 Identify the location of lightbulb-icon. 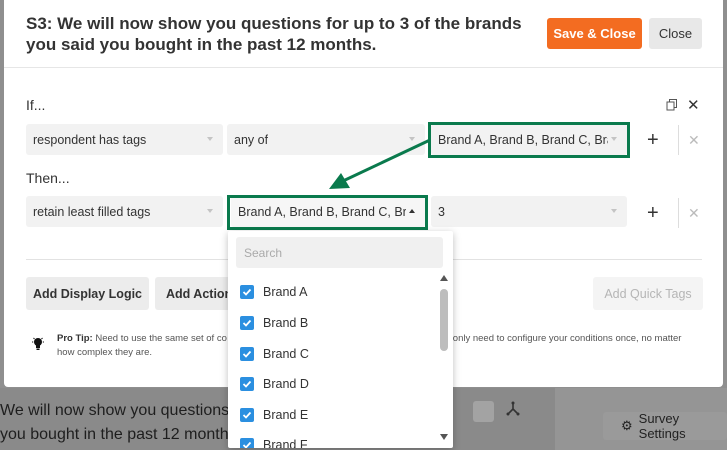
(38, 346).